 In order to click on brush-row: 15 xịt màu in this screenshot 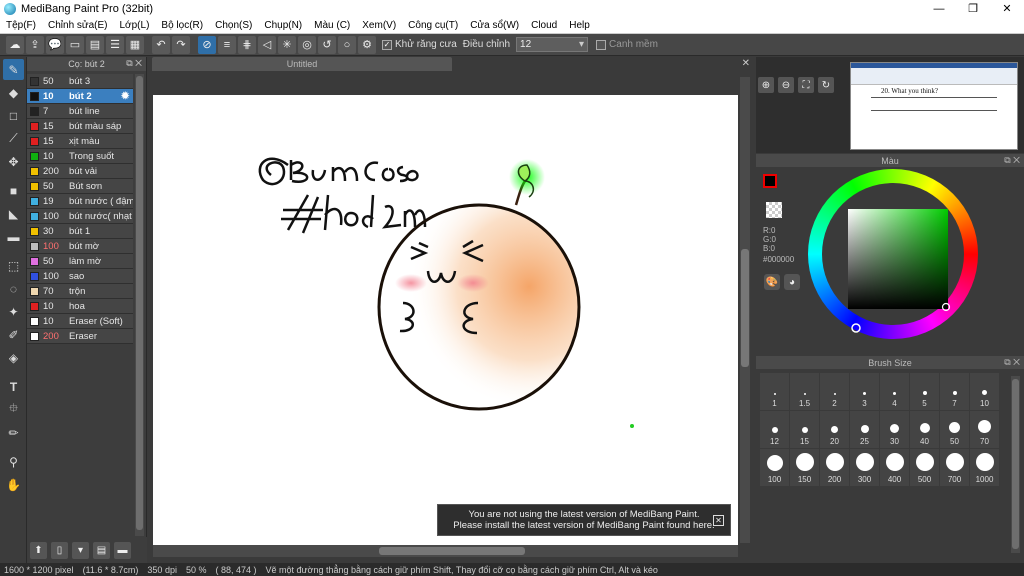, I will do `click(80, 141)`.